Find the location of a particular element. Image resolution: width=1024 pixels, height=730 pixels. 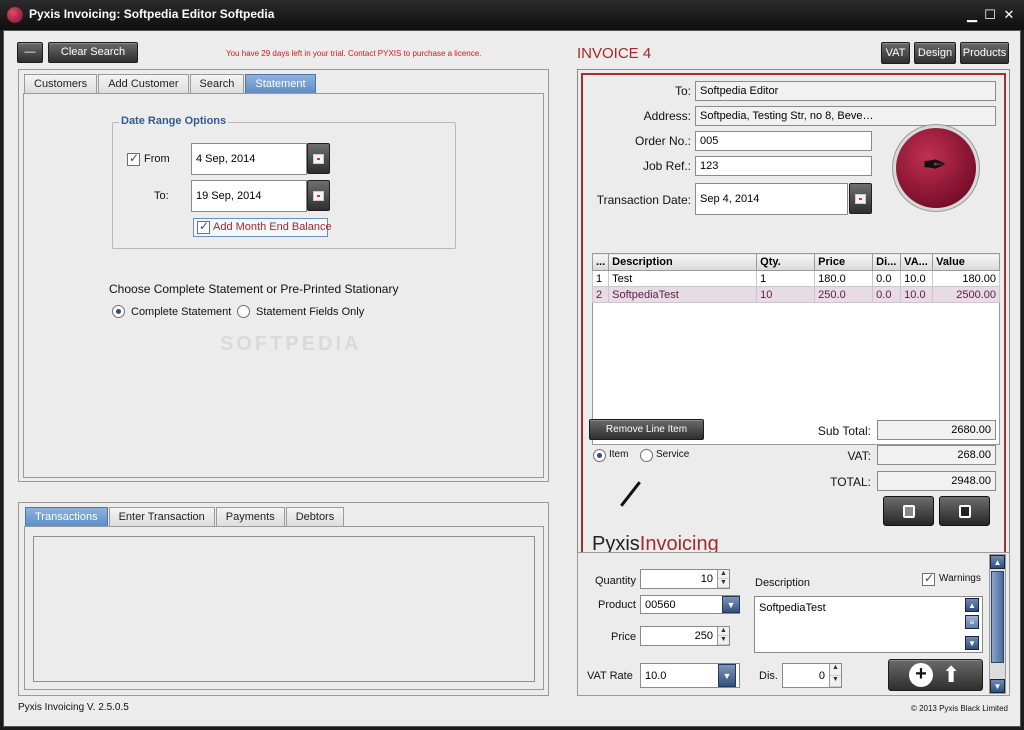

vat-label: VAT: is located at coordinates (859, 456).